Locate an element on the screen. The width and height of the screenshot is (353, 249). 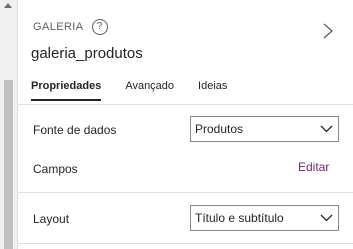
vertical-scrollbar is located at coordinates (8, 124).